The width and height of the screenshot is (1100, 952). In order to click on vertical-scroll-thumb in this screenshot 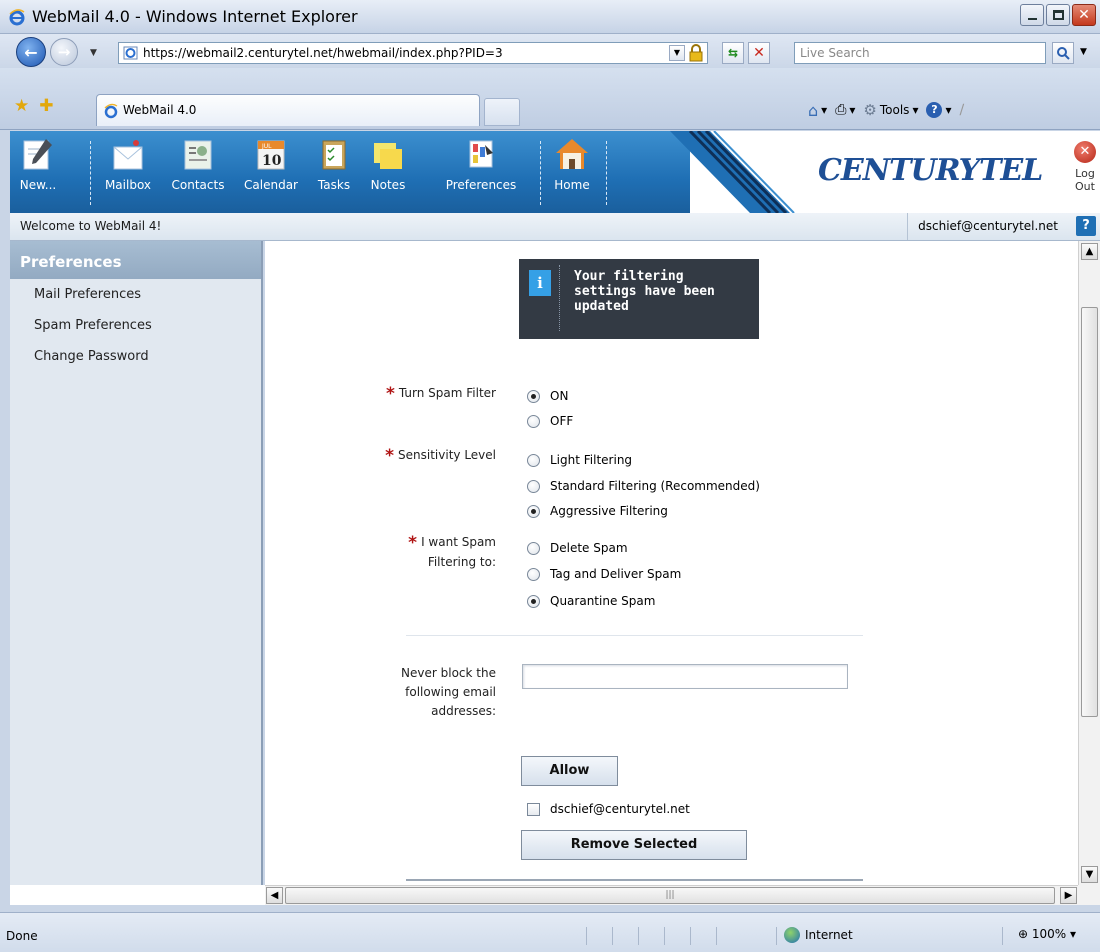, I will do `click(1089, 512)`.